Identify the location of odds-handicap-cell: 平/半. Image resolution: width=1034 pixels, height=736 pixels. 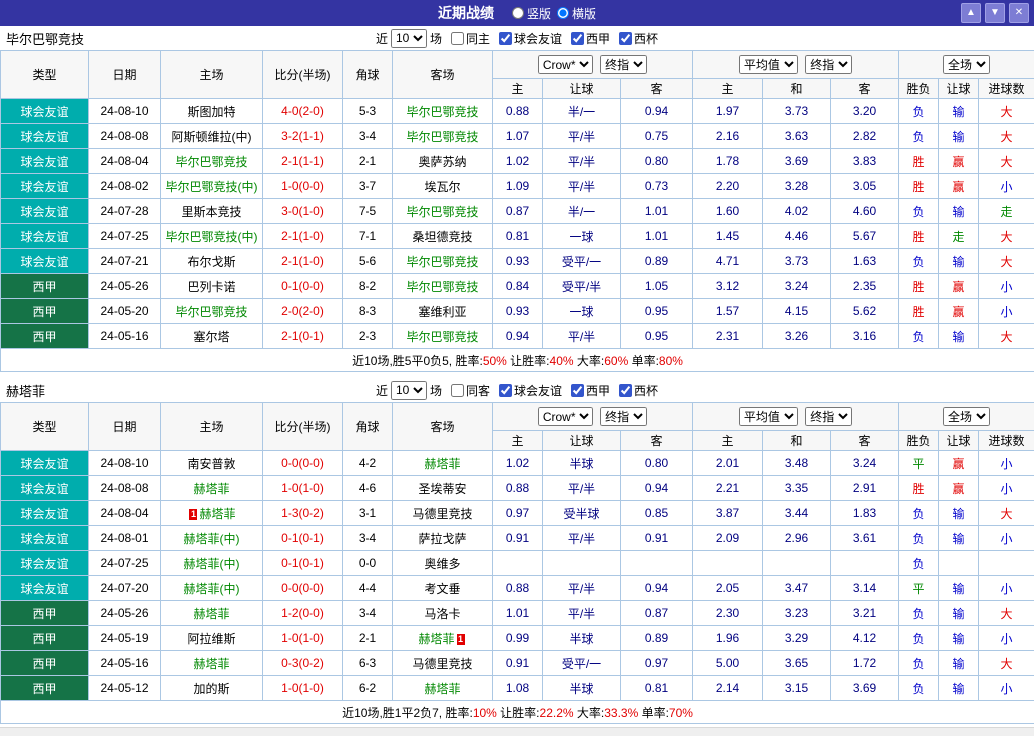
(582, 613).